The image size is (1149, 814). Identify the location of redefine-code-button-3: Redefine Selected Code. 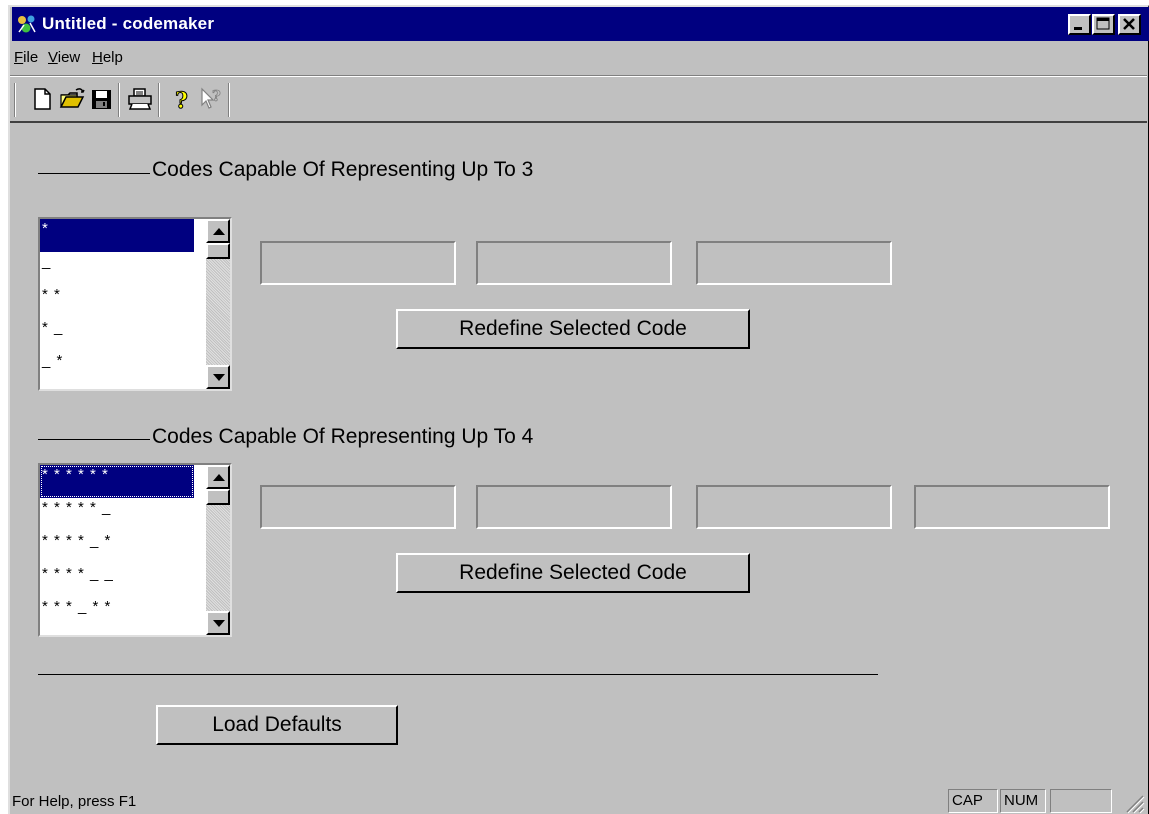
(573, 329).